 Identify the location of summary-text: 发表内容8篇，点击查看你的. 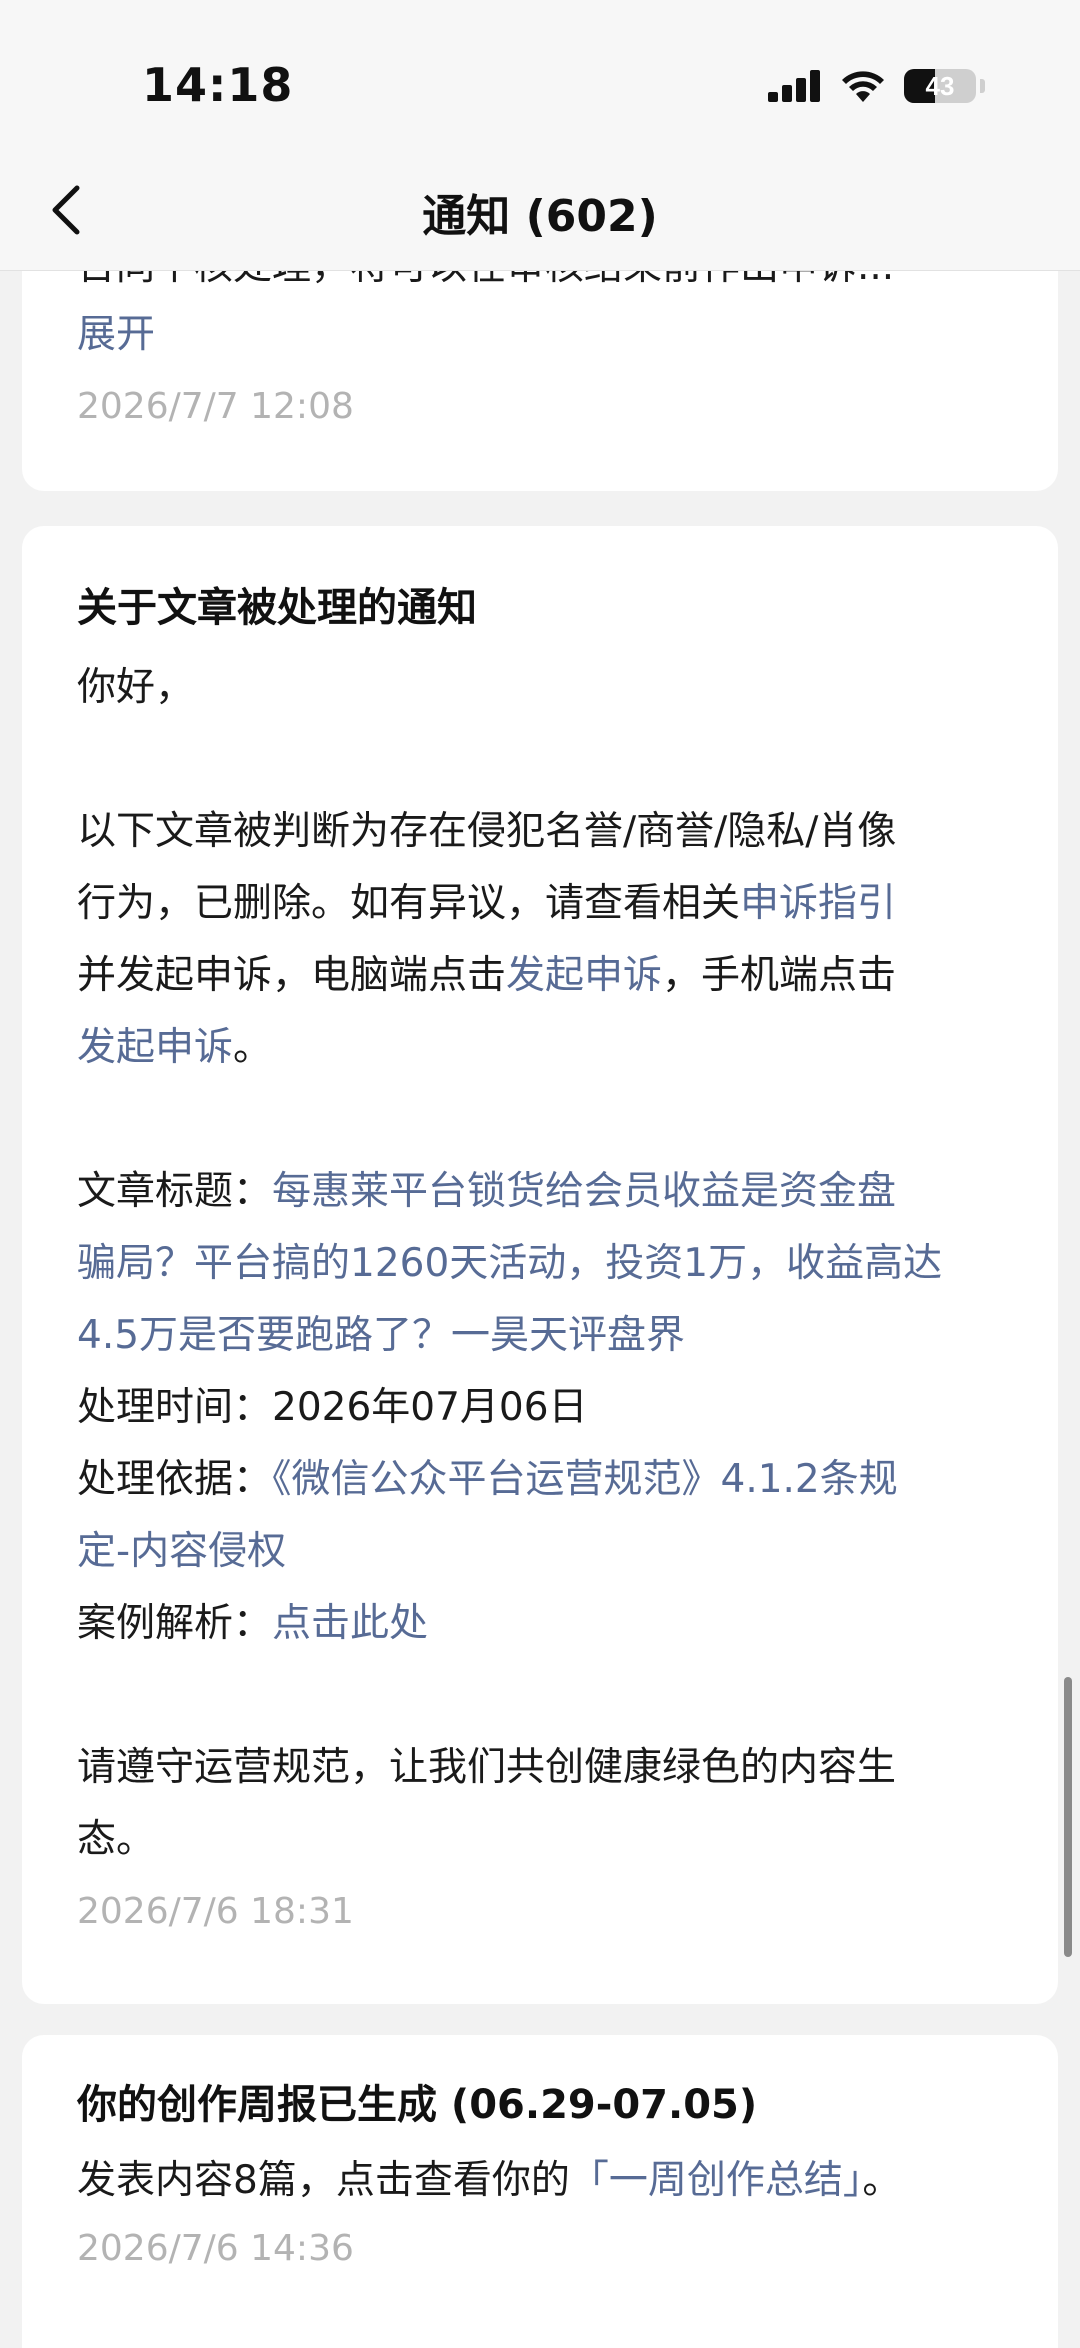
(323, 2180).